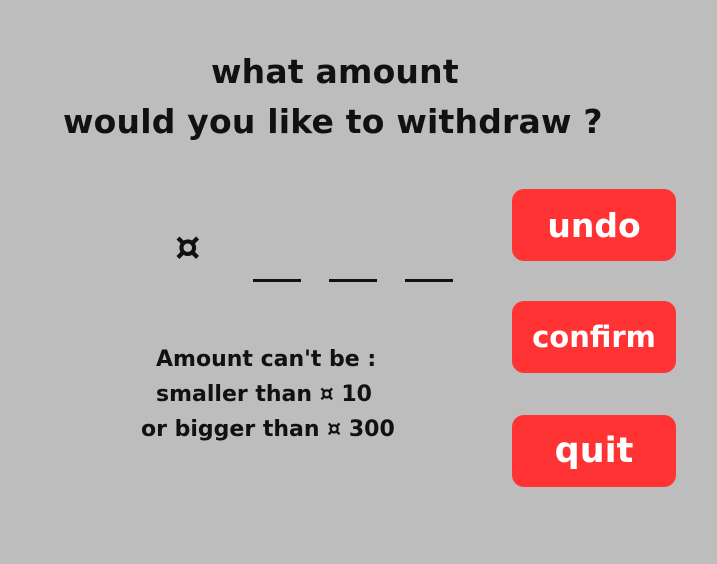 Image resolution: width=717 pixels, height=564 pixels. Describe the element at coordinates (335, 71) in the screenshot. I see `prompt-line-1: what amount` at that location.